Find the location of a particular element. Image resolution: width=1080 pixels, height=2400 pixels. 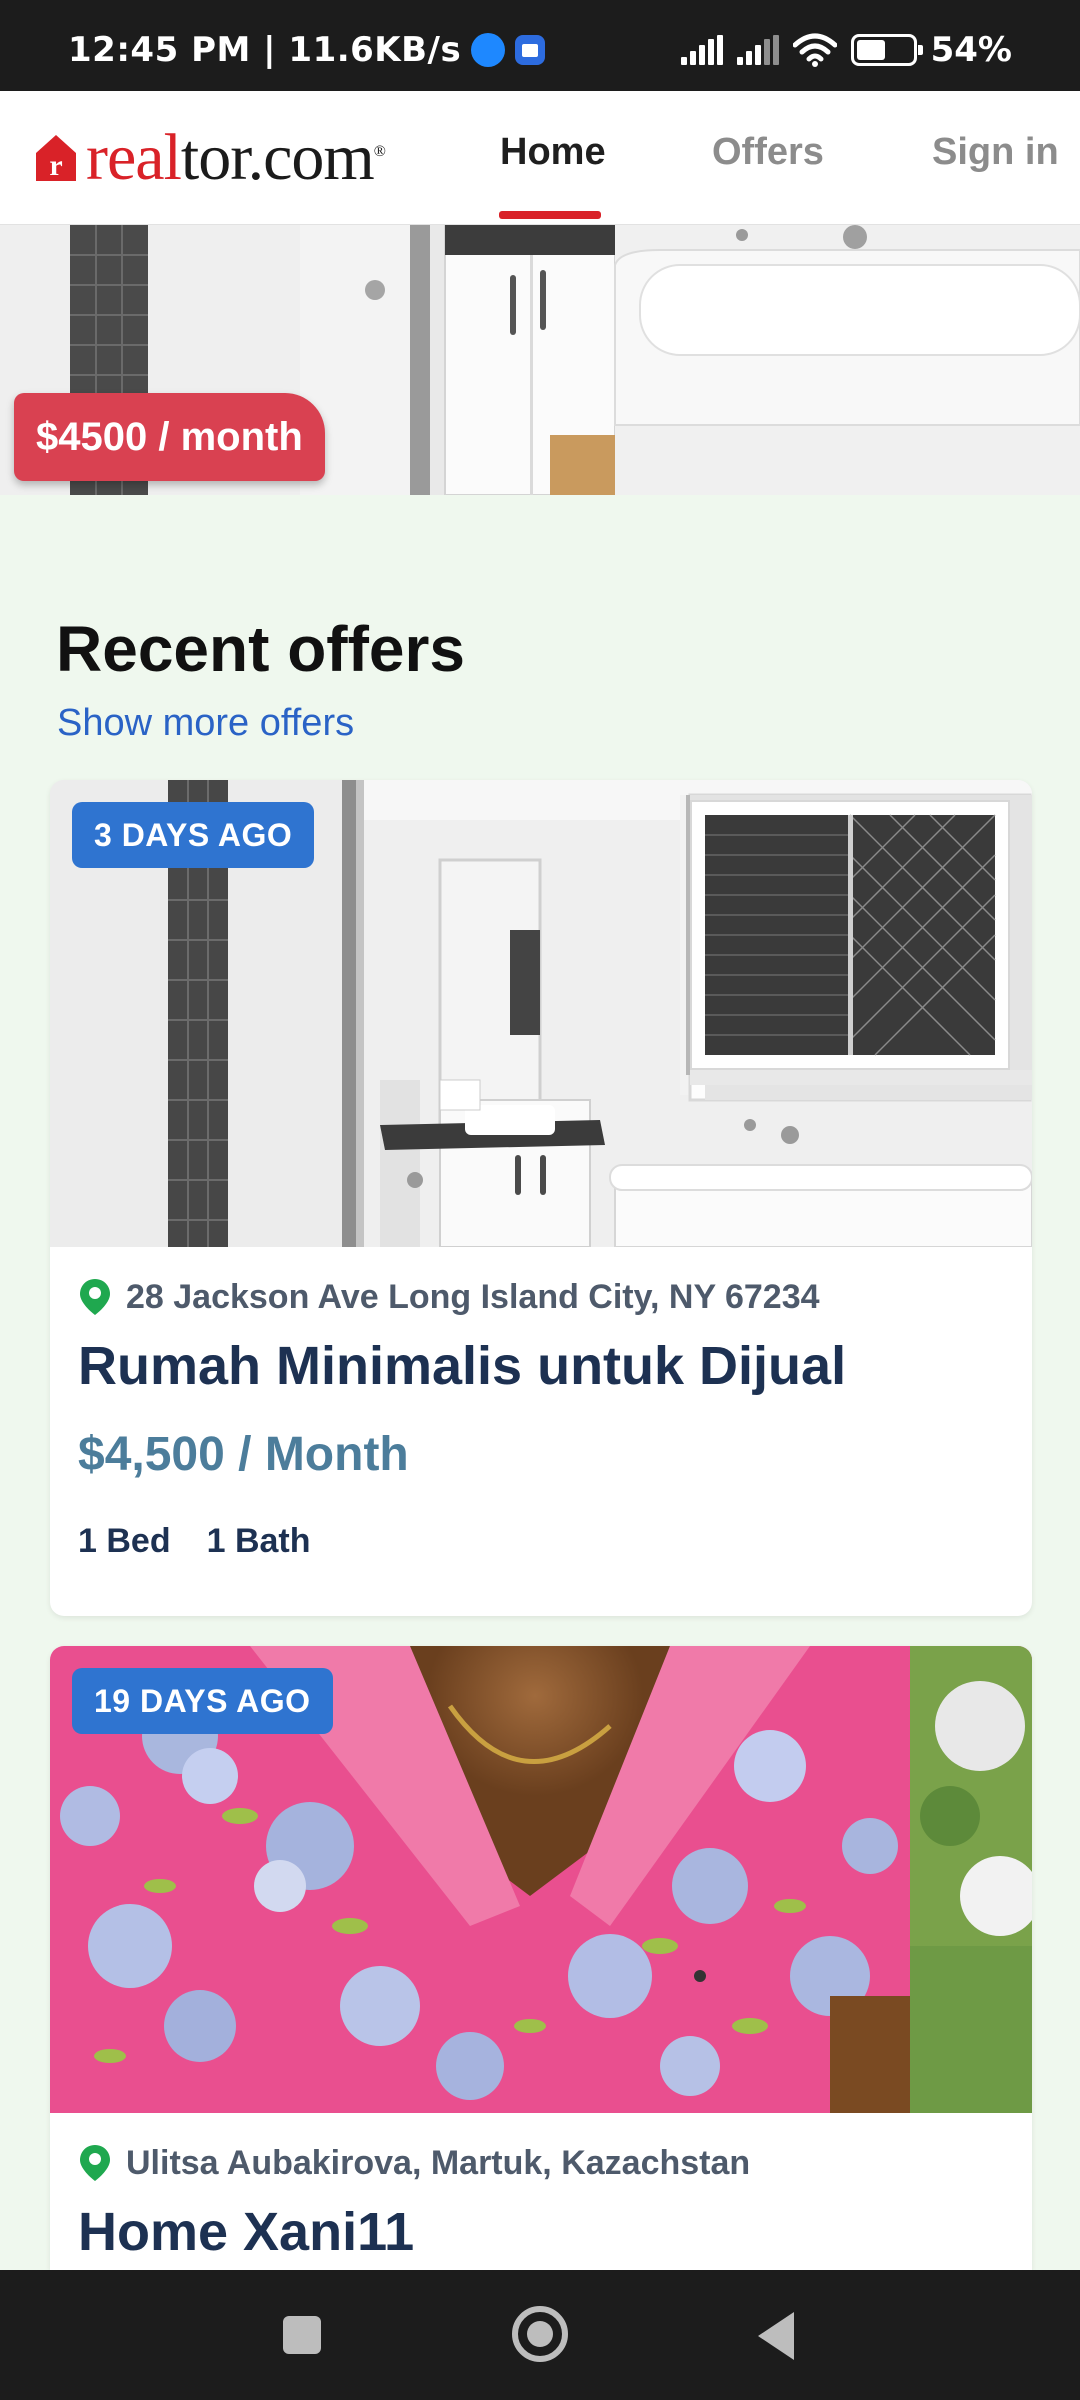

battery-percent: 54% is located at coordinates (971, 50).